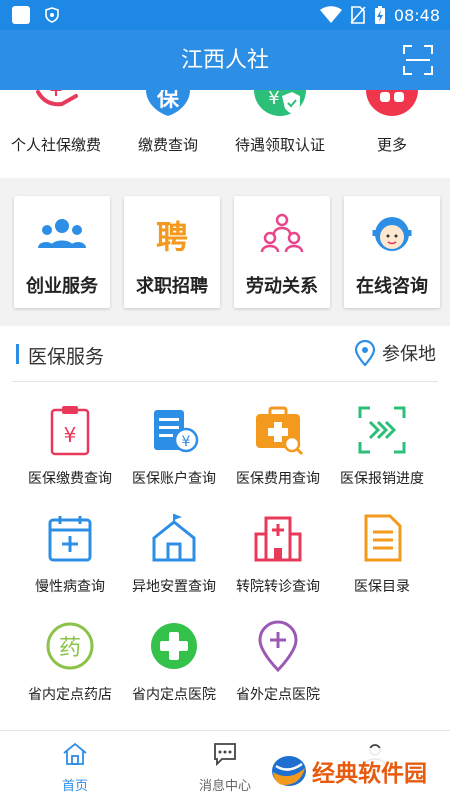 This screenshot has height=800, width=450. Describe the element at coordinates (282, 233) in the screenshot. I see `people-tree-icon` at that location.